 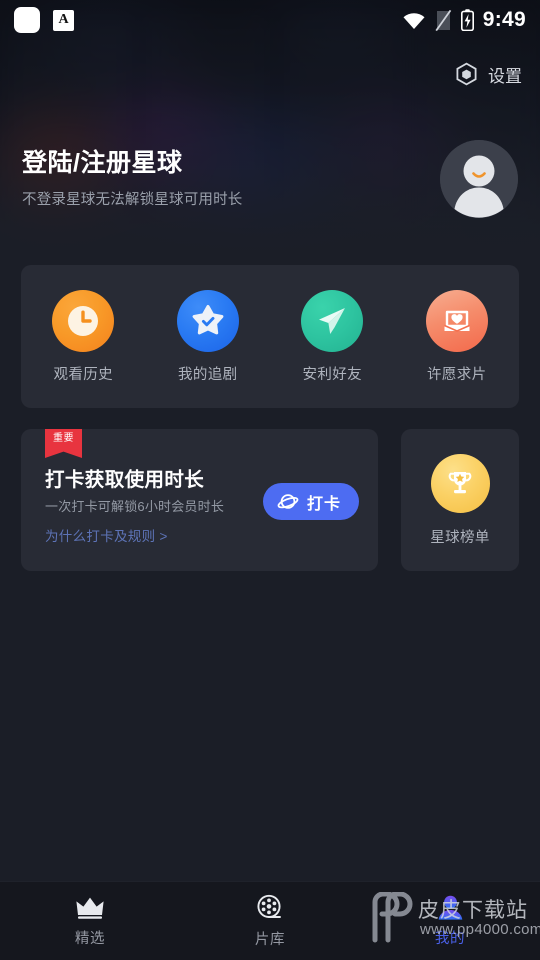 What do you see at coordinates (63, 20) in the screenshot?
I see `letter-a-icon: A` at bounding box center [63, 20].